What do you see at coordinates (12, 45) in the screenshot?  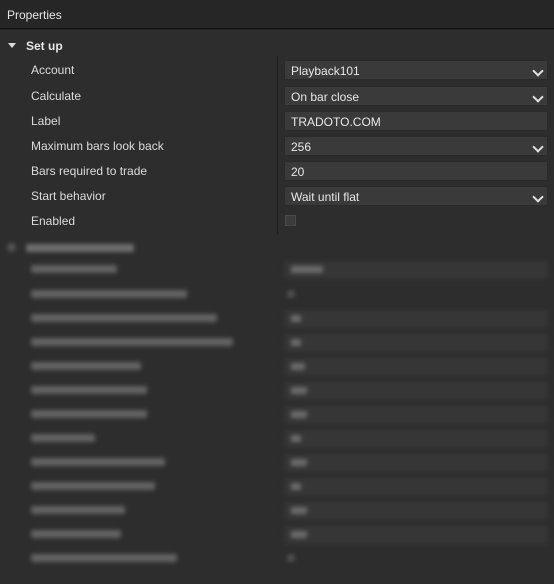 I see `collapse-triangle-icon` at bounding box center [12, 45].